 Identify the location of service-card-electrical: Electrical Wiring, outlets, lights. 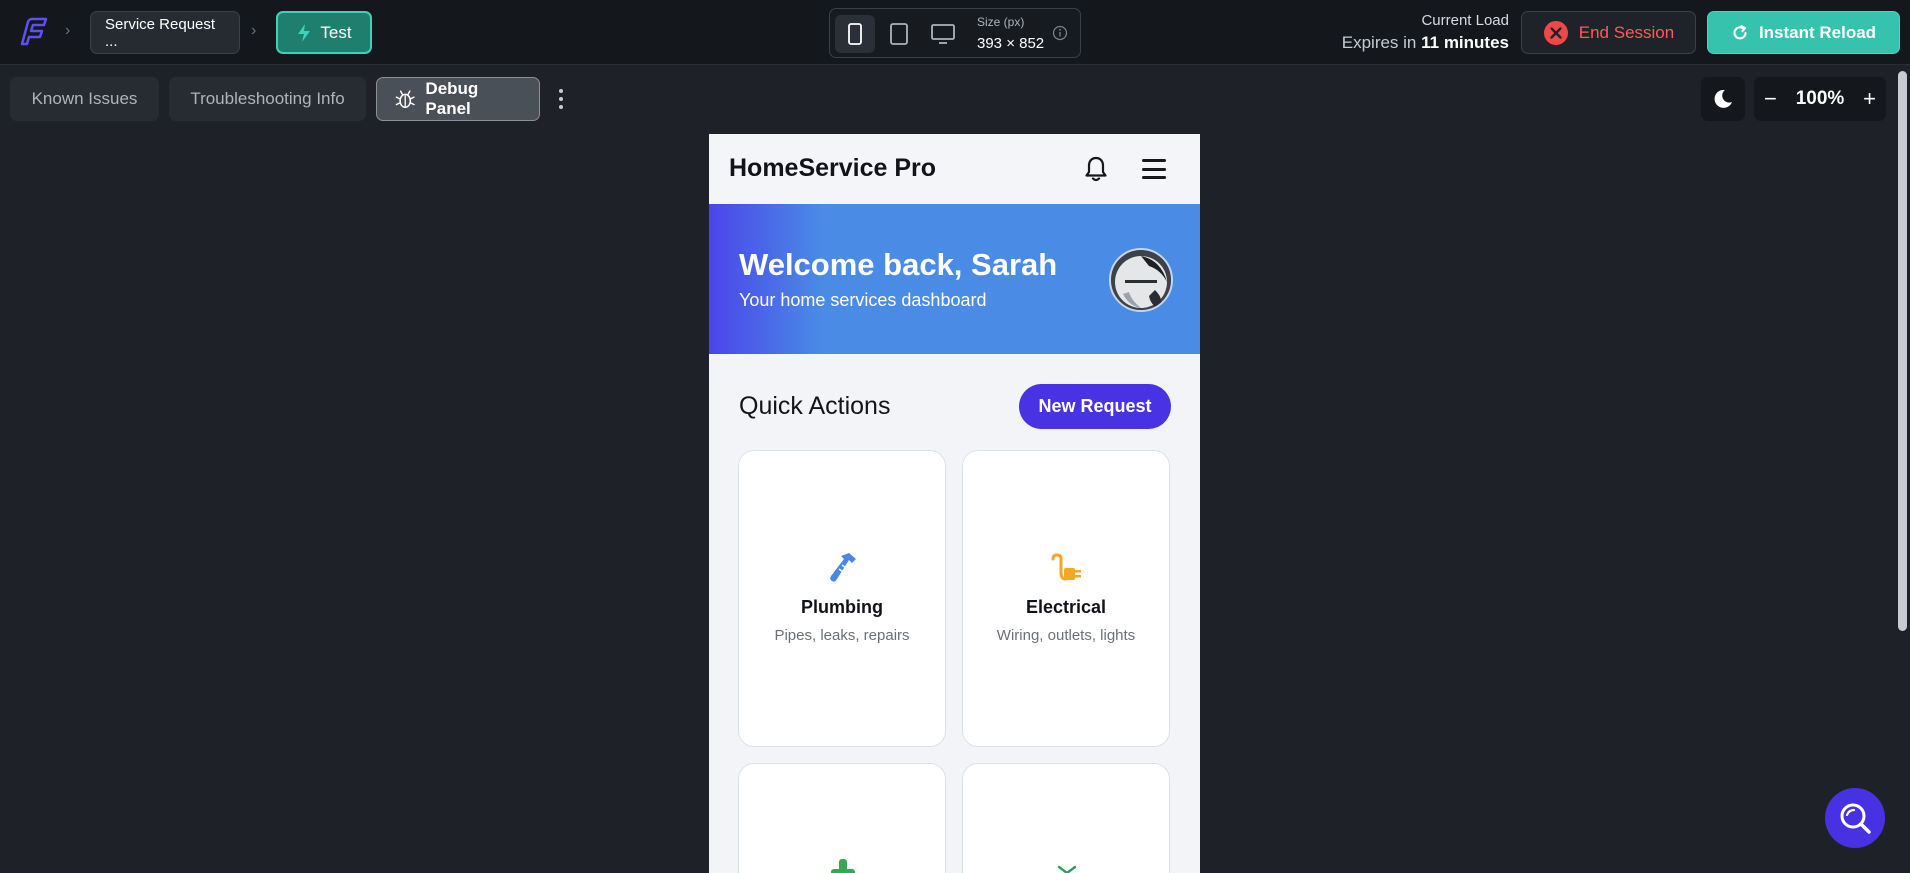
(1066, 598).